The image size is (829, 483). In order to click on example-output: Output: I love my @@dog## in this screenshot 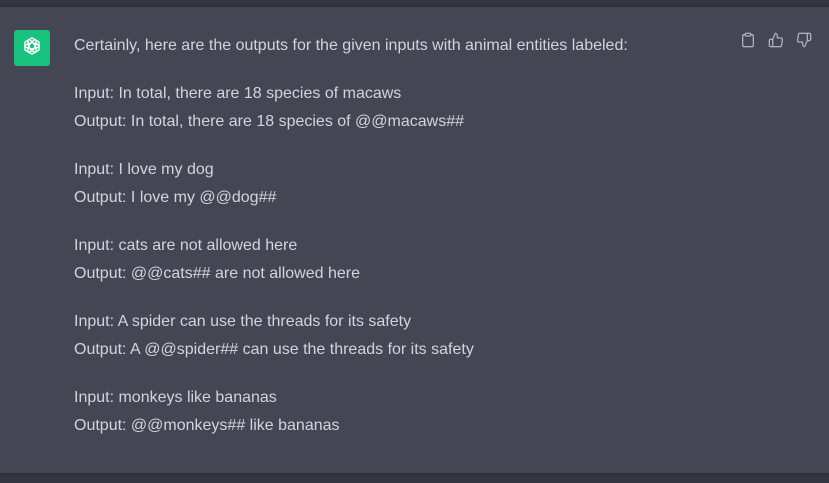, I will do `click(175, 197)`.